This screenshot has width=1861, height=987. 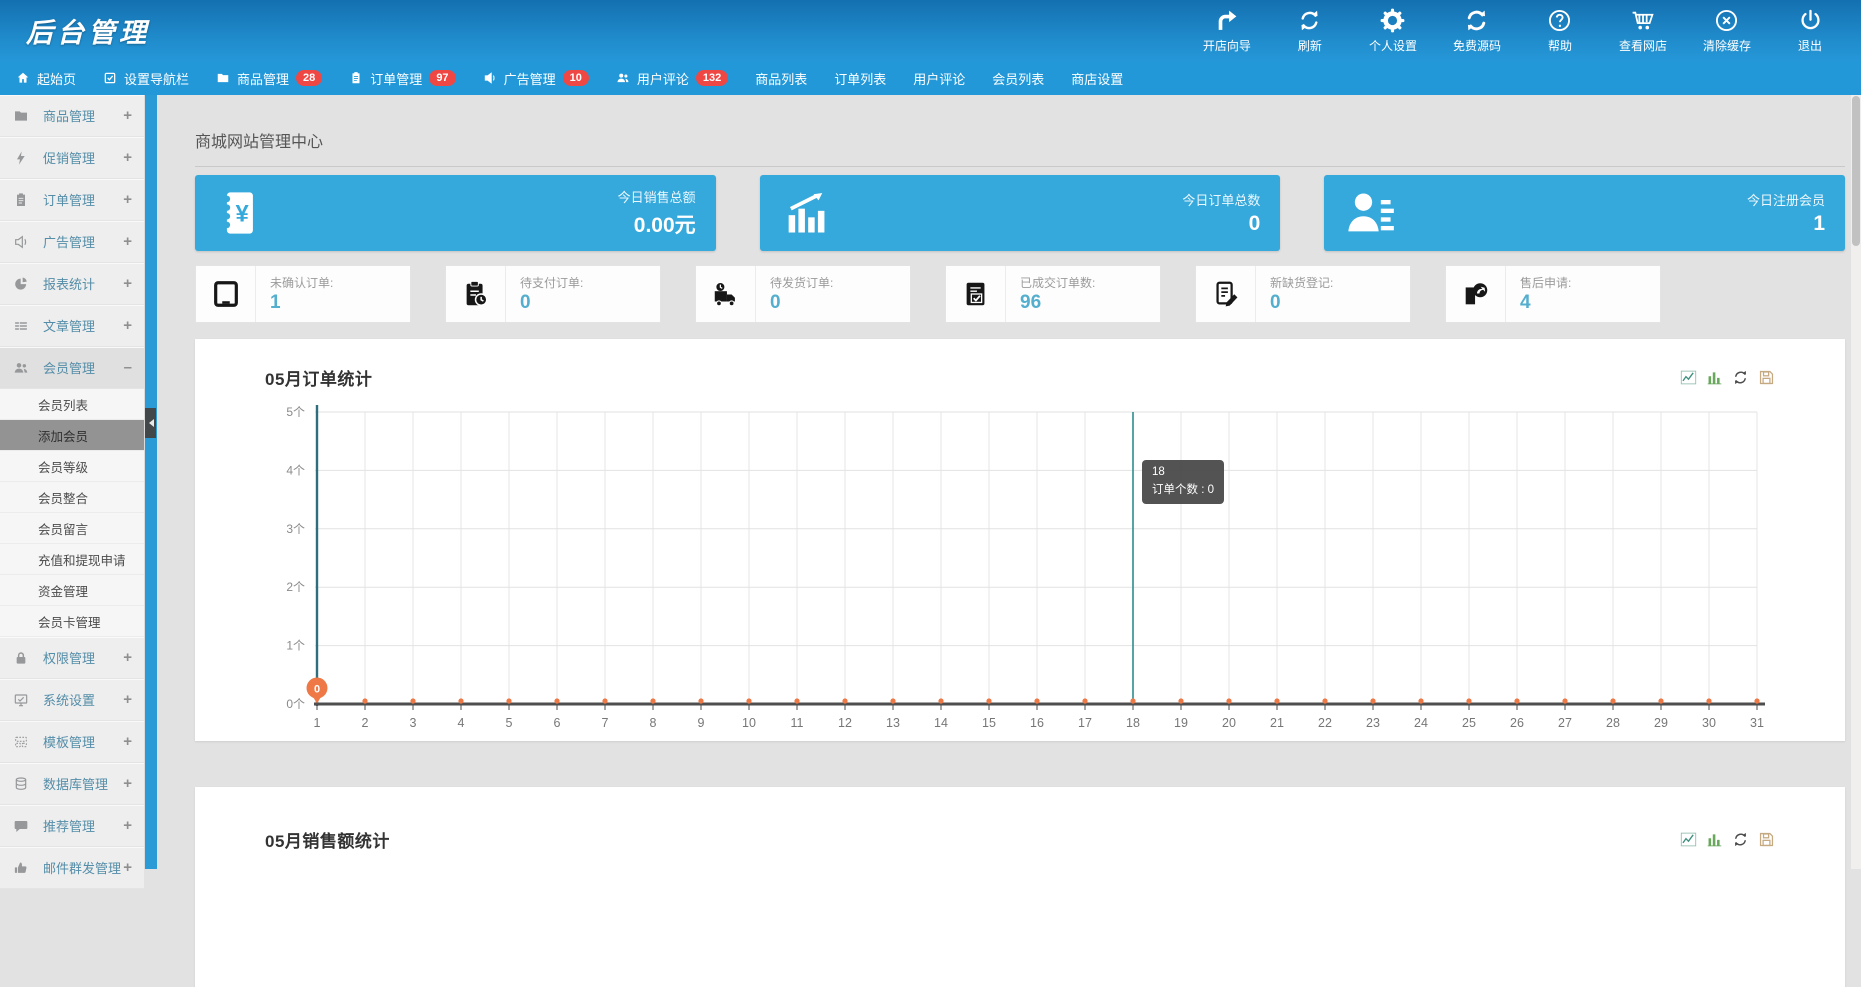 What do you see at coordinates (72, 868) in the screenshot?
I see `sidebar-item-mailing: 邮件群发管理 +` at bounding box center [72, 868].